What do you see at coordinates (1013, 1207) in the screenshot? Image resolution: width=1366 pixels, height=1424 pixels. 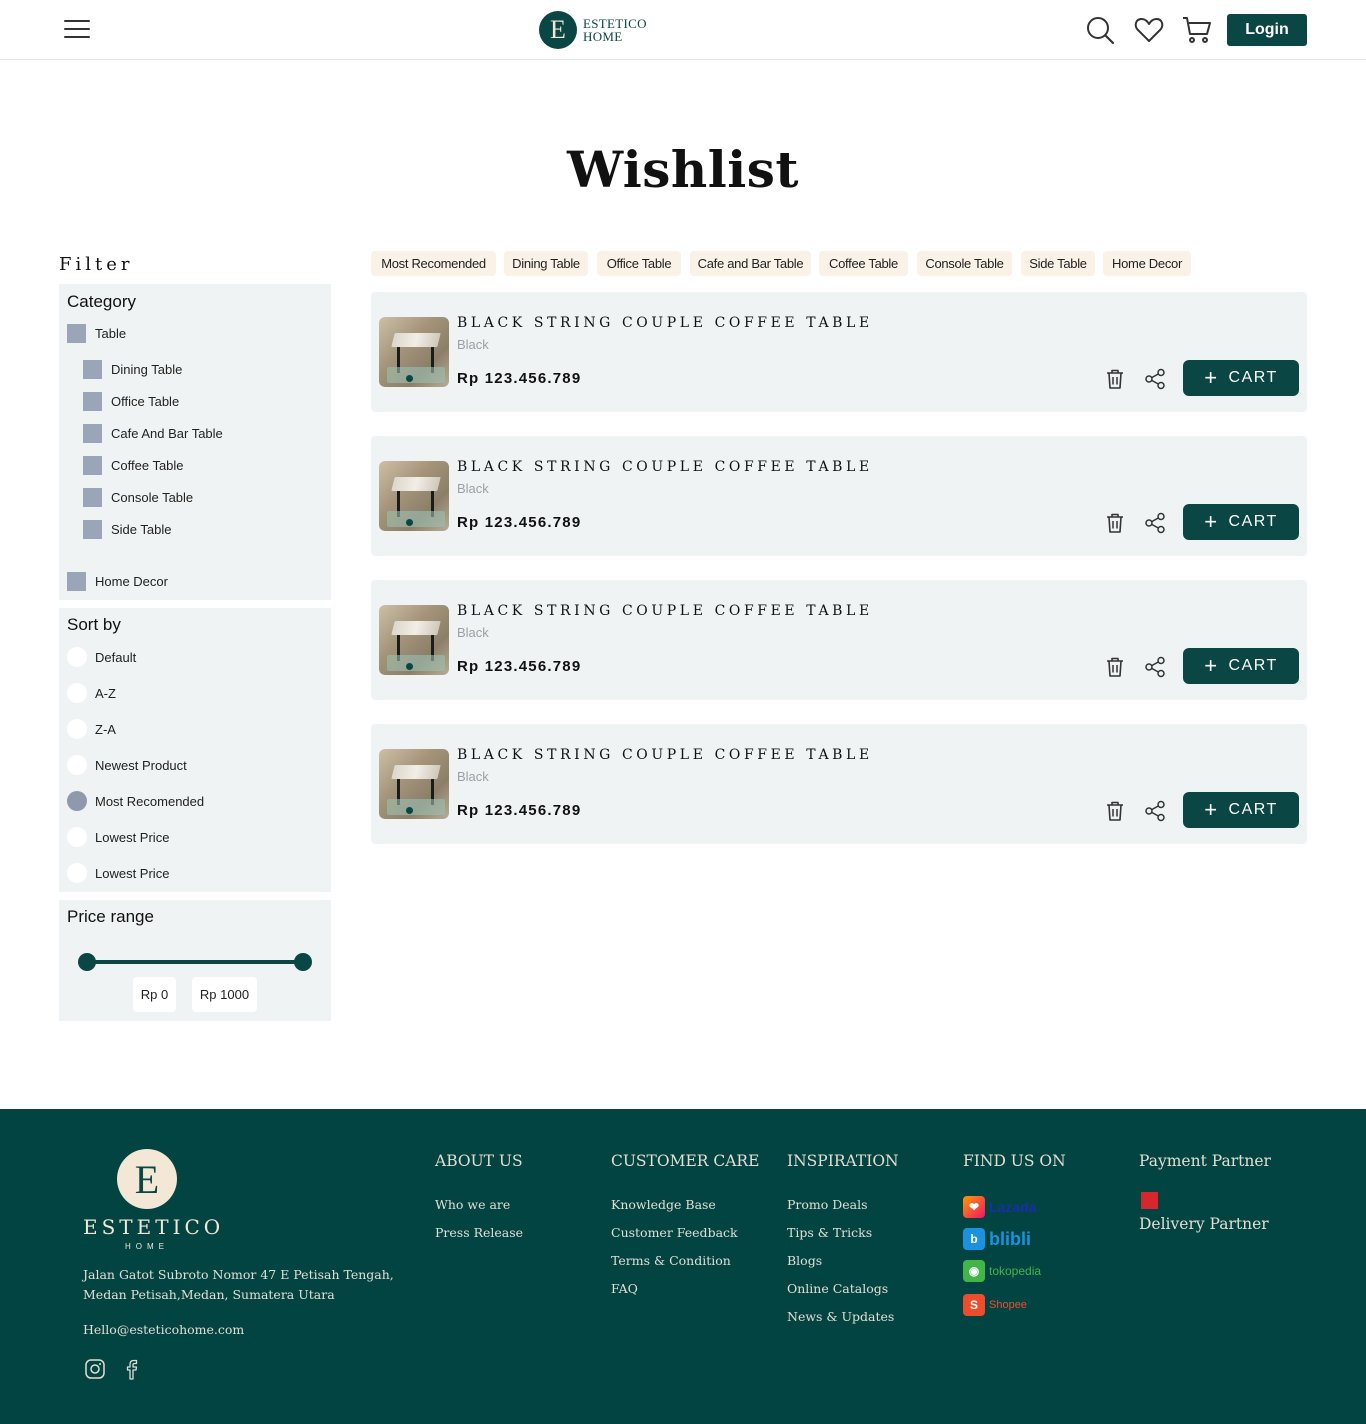 I see `lazada-label: Lazada` at bounding box center [1013, 1207].